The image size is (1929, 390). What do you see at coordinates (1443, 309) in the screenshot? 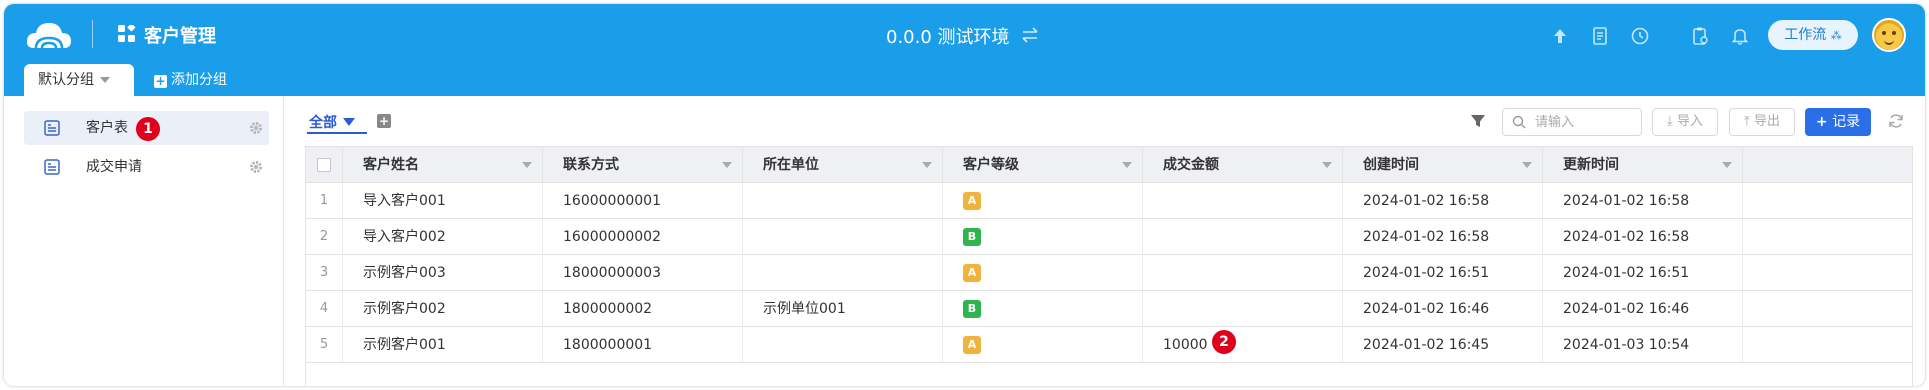
I see `cell-created: 2024-01-02 16:46` at bounding box center [1443, 309].